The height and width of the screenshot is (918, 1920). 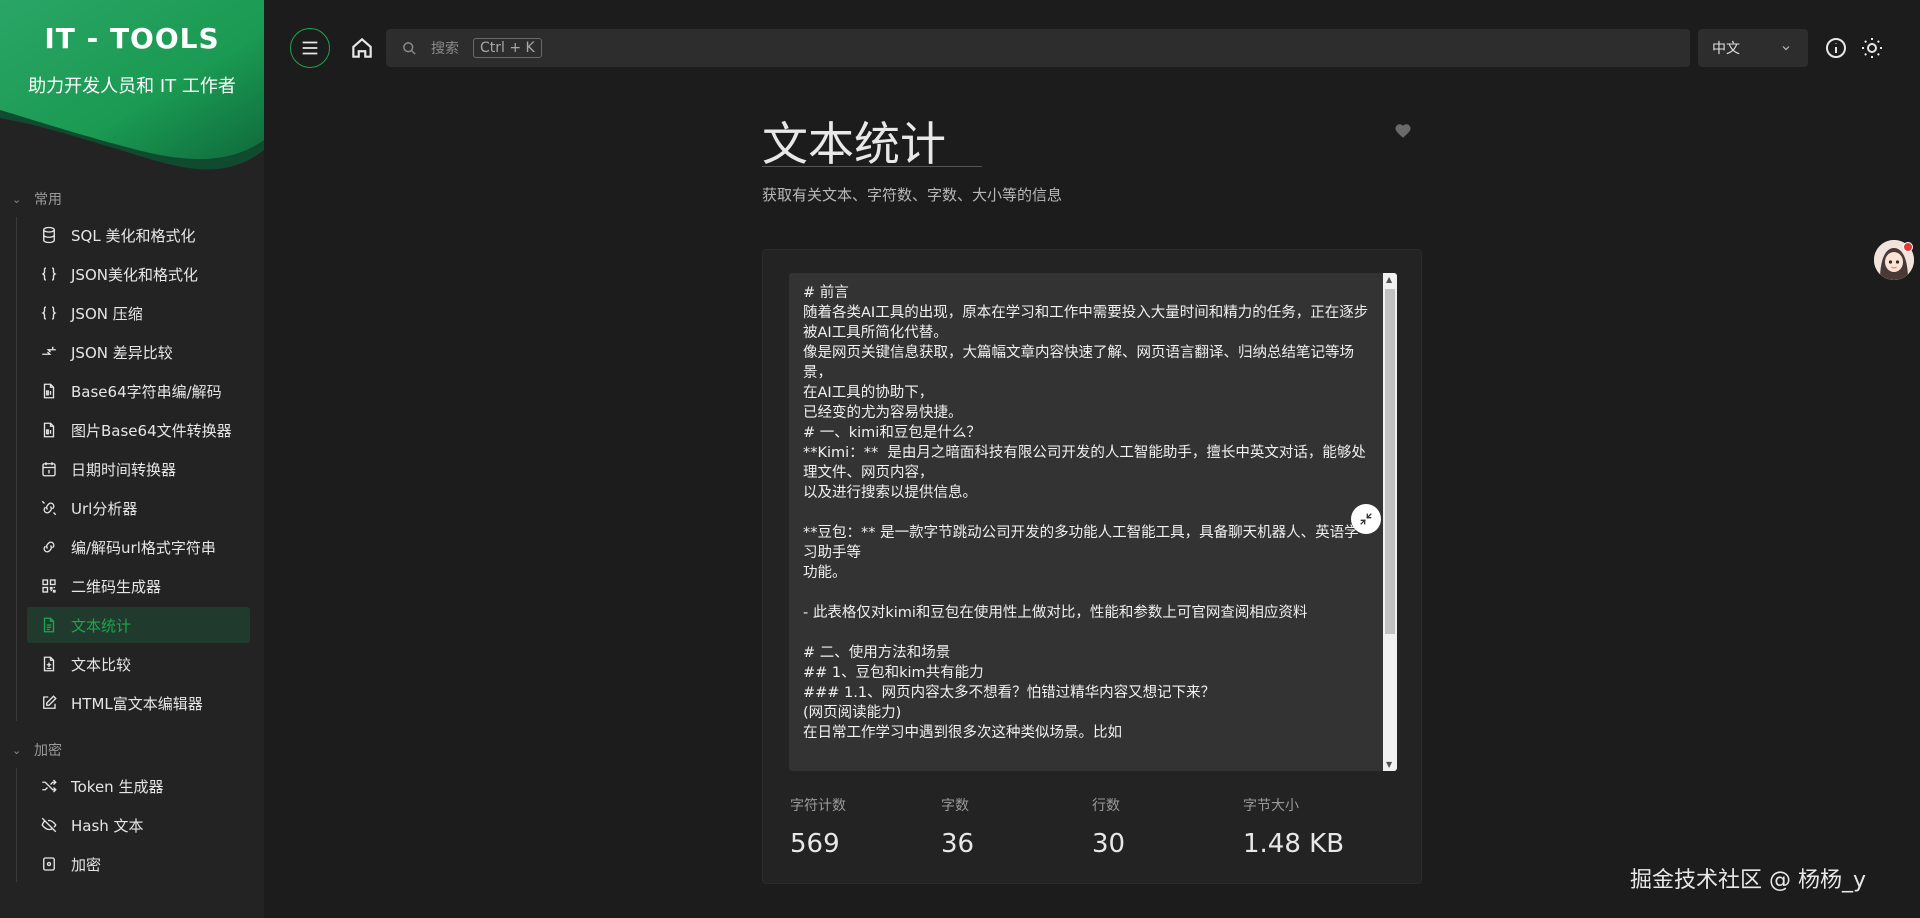 I want to click on info-icon, so click(x=1836, y=48).